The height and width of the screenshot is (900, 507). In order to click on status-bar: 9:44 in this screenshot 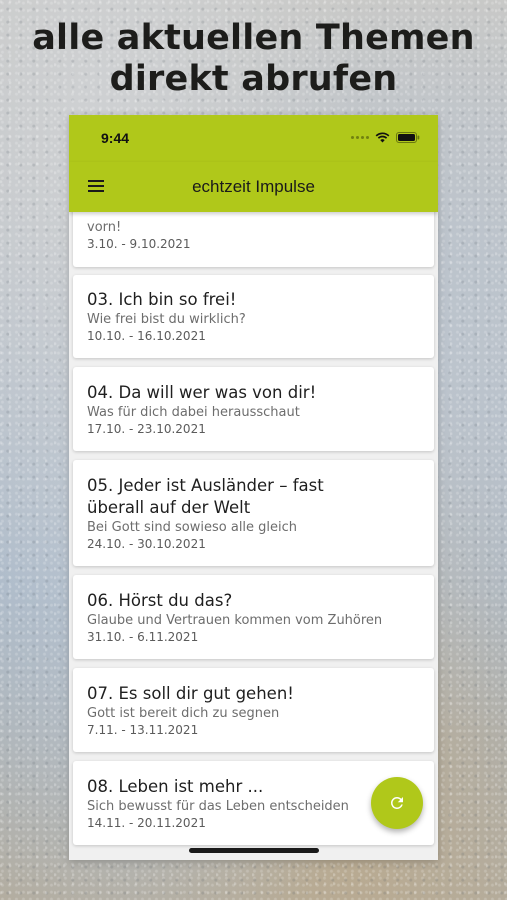, I will do `click(253, 138)`.